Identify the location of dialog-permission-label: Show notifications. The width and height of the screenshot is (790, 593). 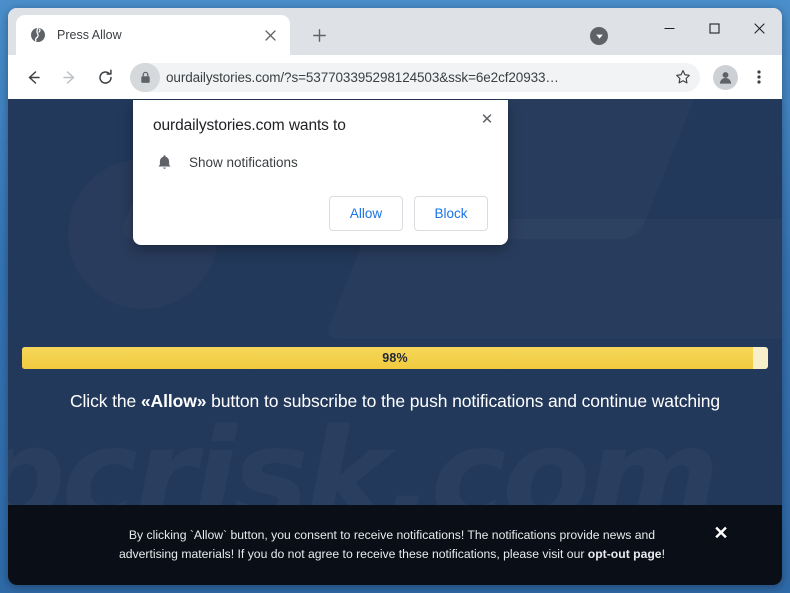
(243, 162).